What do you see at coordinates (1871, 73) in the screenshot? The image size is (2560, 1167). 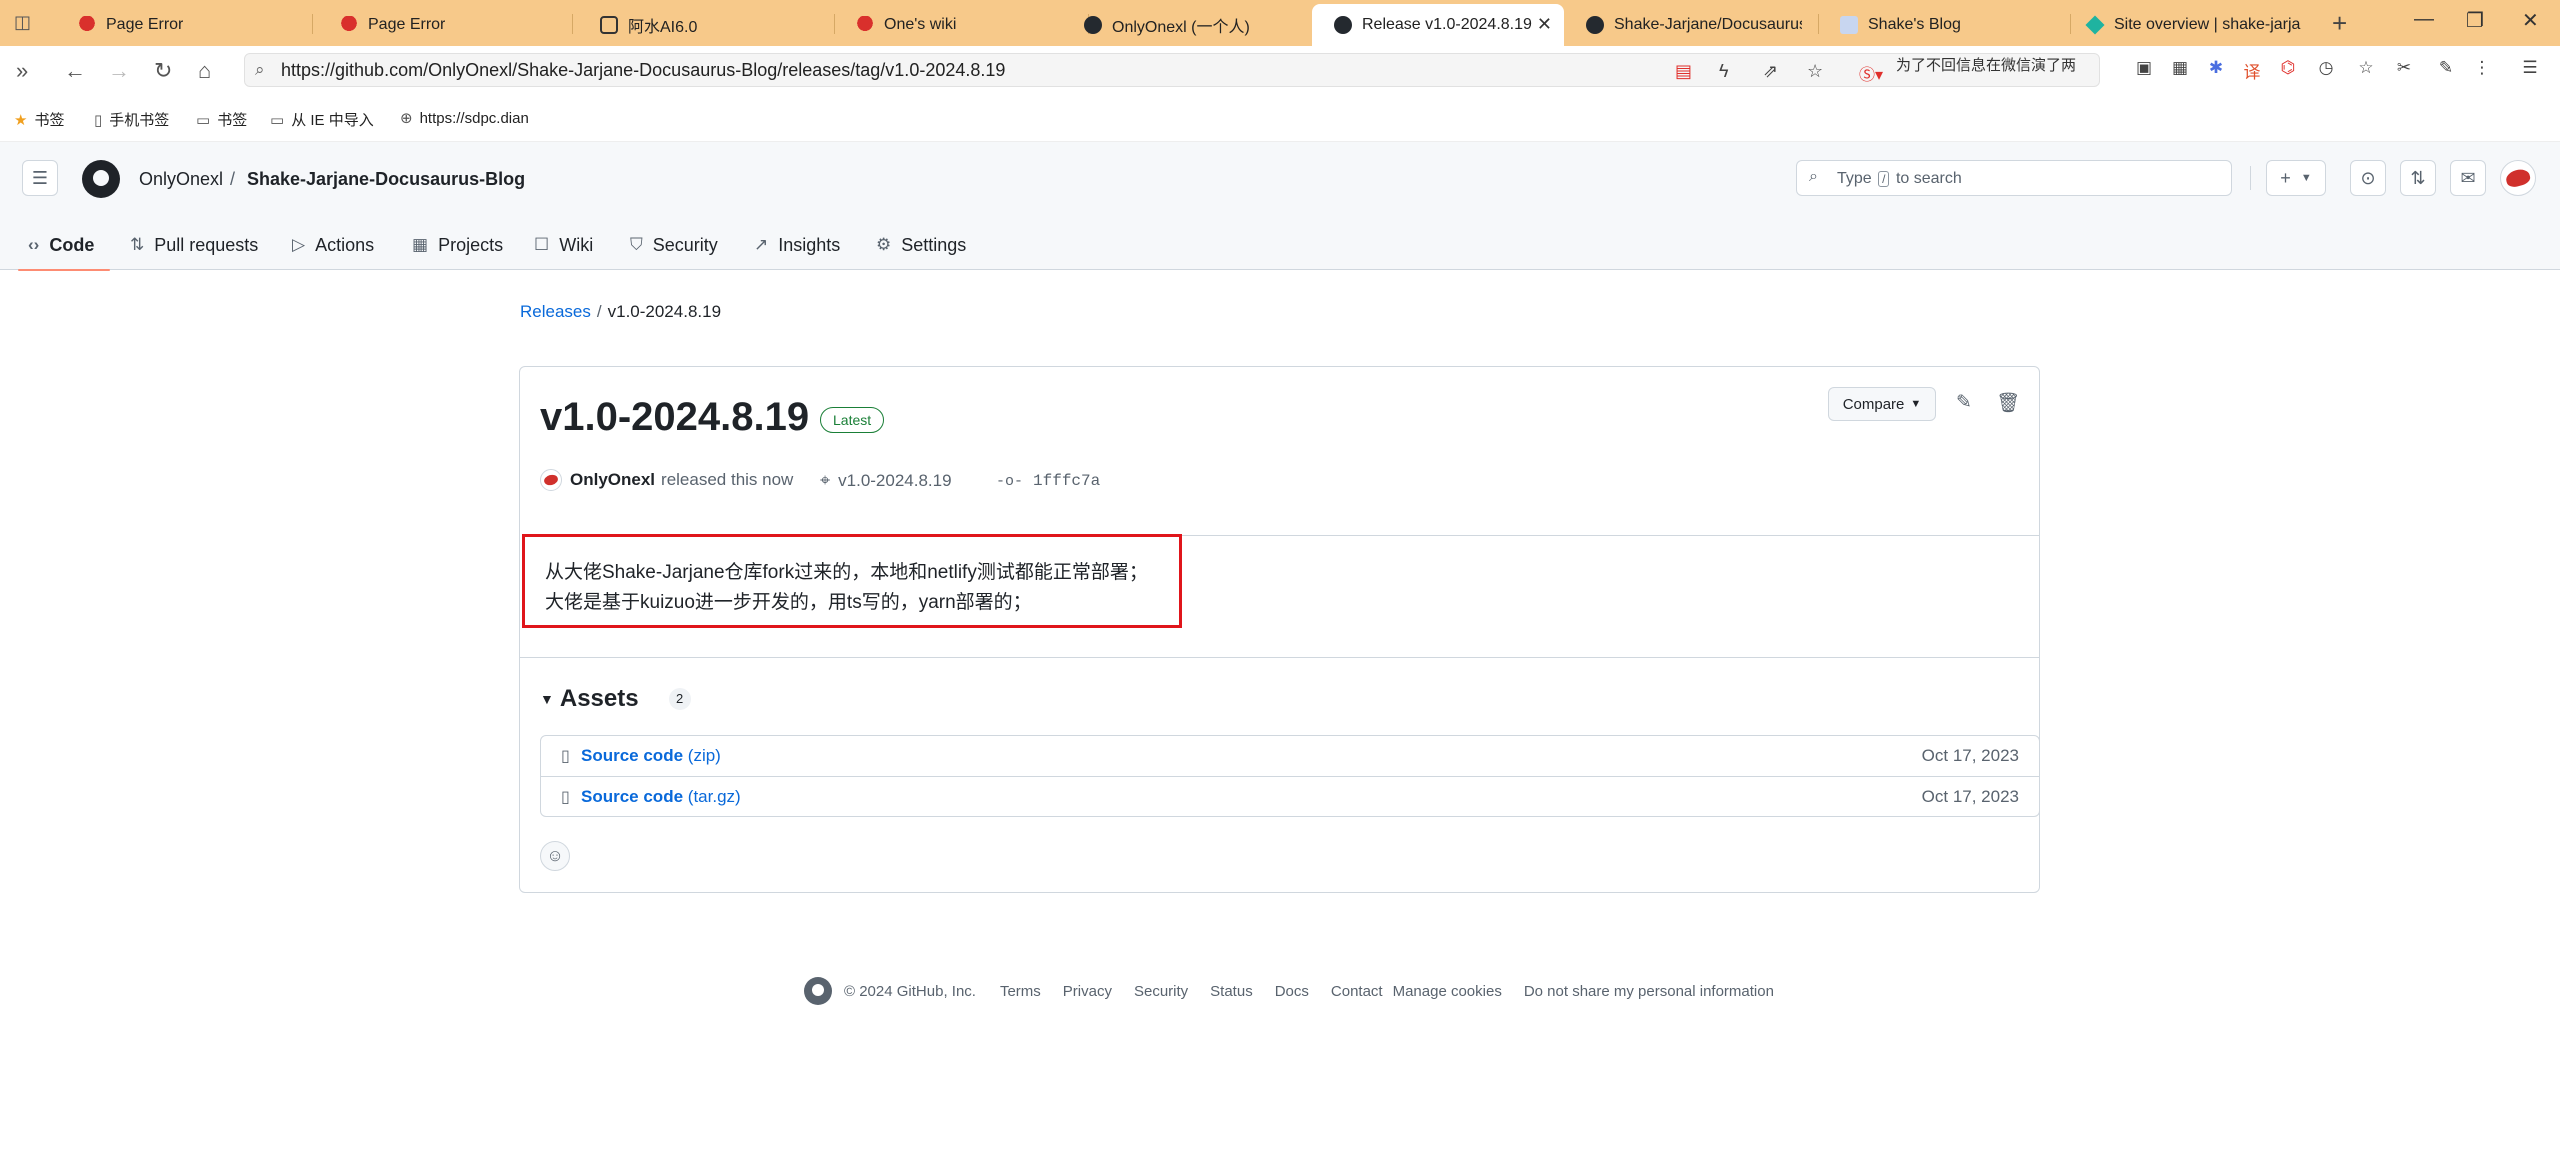 I see `search-engine-icon: Ⓢ▾` at bounding box center [1871, 73].